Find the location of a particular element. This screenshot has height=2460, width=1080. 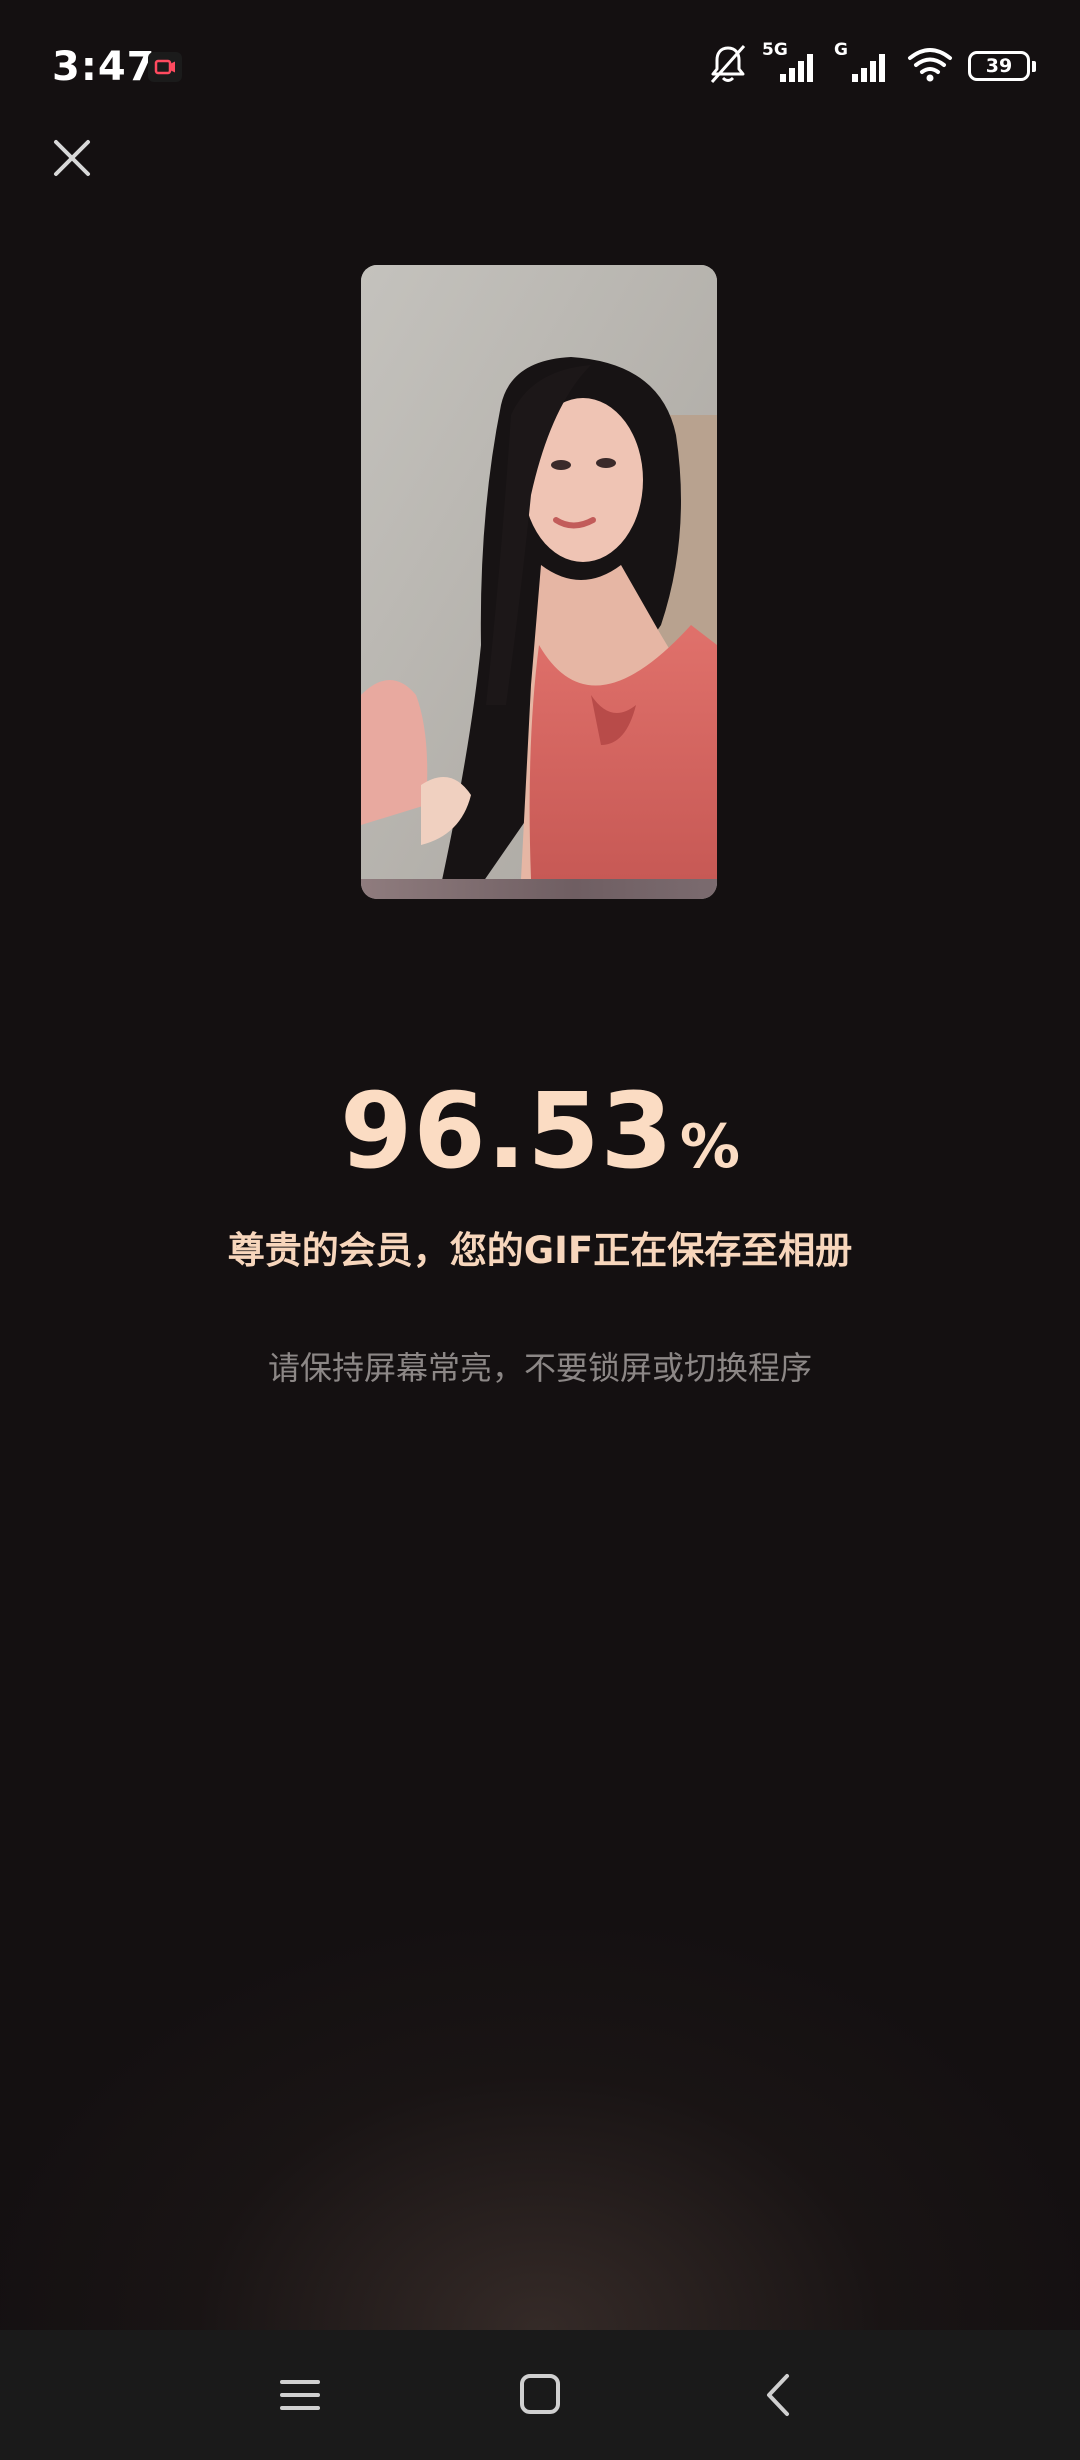

back-icon is located at coordinates (778, 2395).